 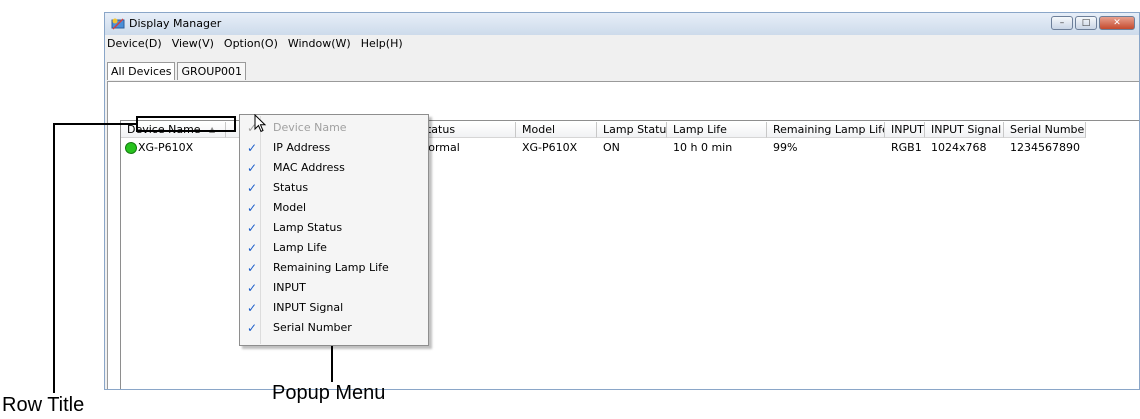 What do you see at coordinates (826, 130) in the screenshot?
I see `column-header-remaining-lamp-life: Remaining Lamp Life` at bounding box center [826, 130].